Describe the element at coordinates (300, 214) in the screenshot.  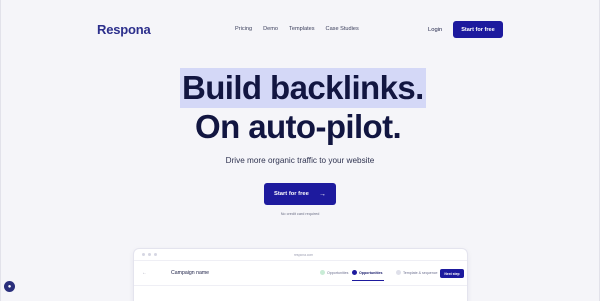
I see `no-credit-card-note: No credit card required` at that location.